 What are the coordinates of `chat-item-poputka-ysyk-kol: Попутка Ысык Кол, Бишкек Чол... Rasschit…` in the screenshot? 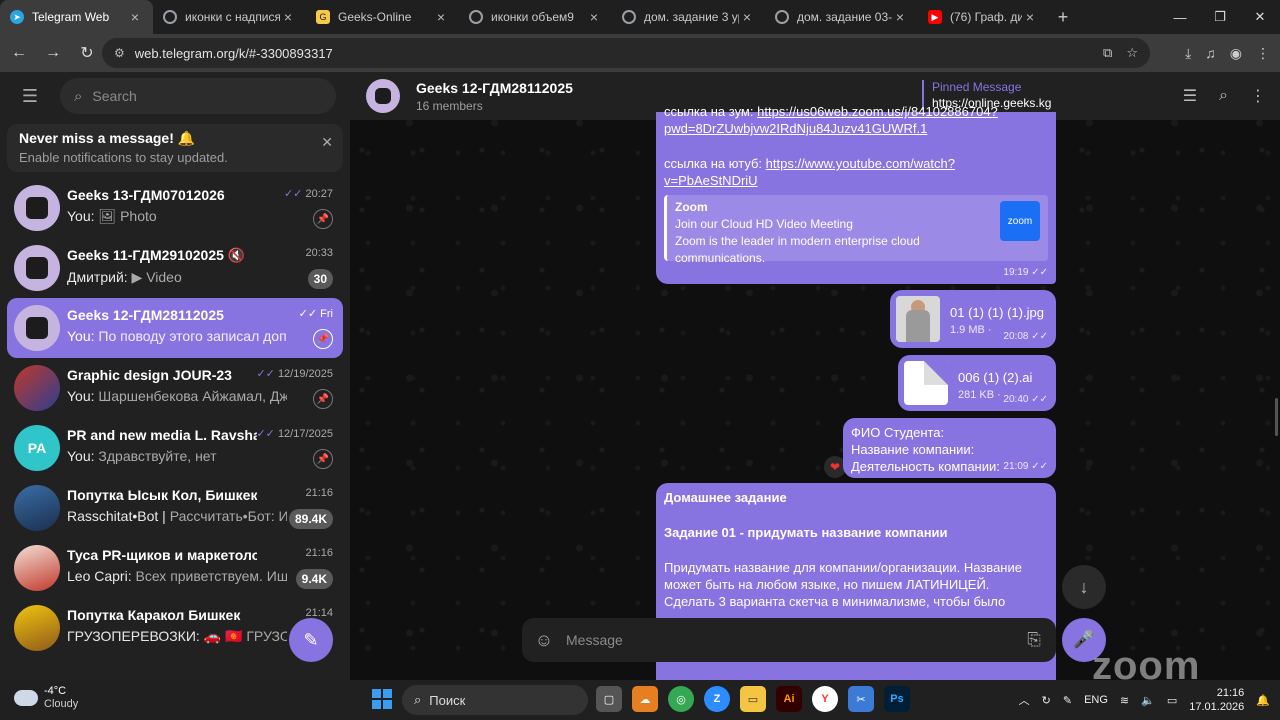 It's located at (175, 508).